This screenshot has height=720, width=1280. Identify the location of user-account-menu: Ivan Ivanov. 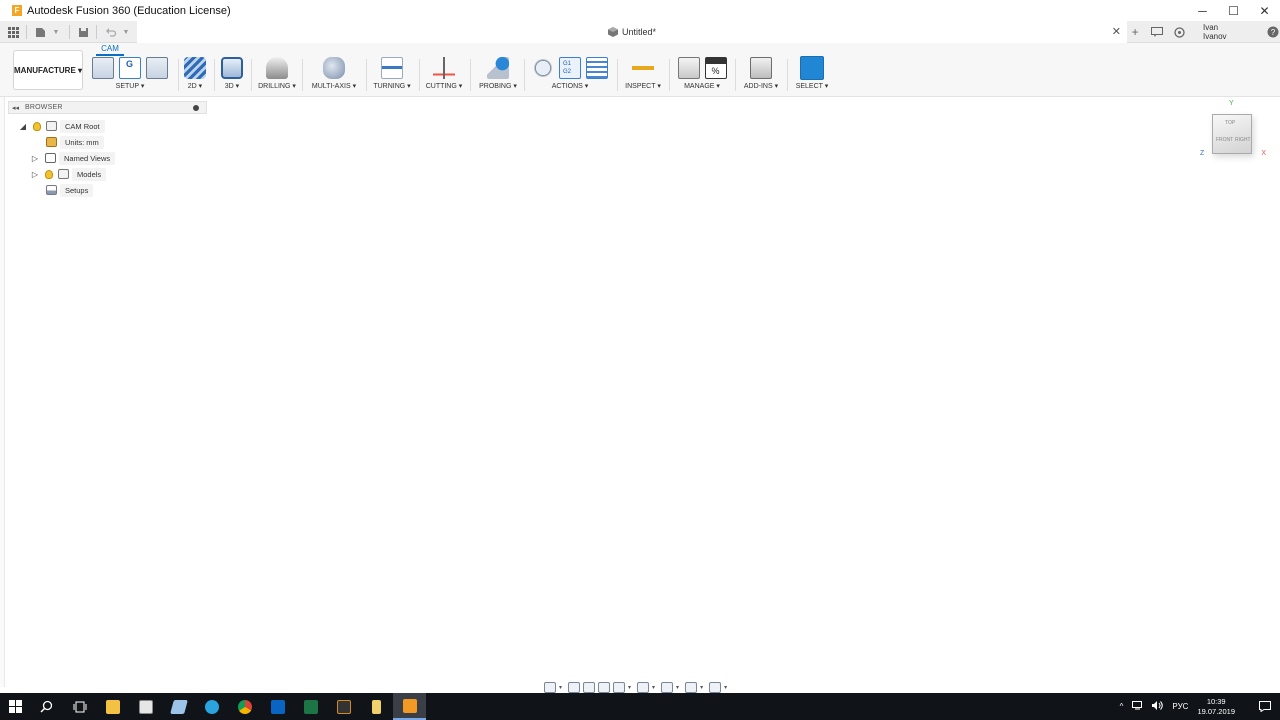
(1221, 32).